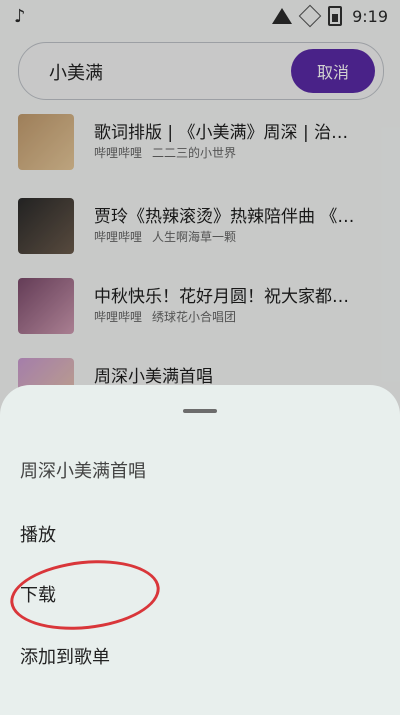 This screenshot has width=400, height=715. Describe the element at coordinates (83, 471) in the screenshot. I see `sheet-title: 周深小美满首唱` at that location.